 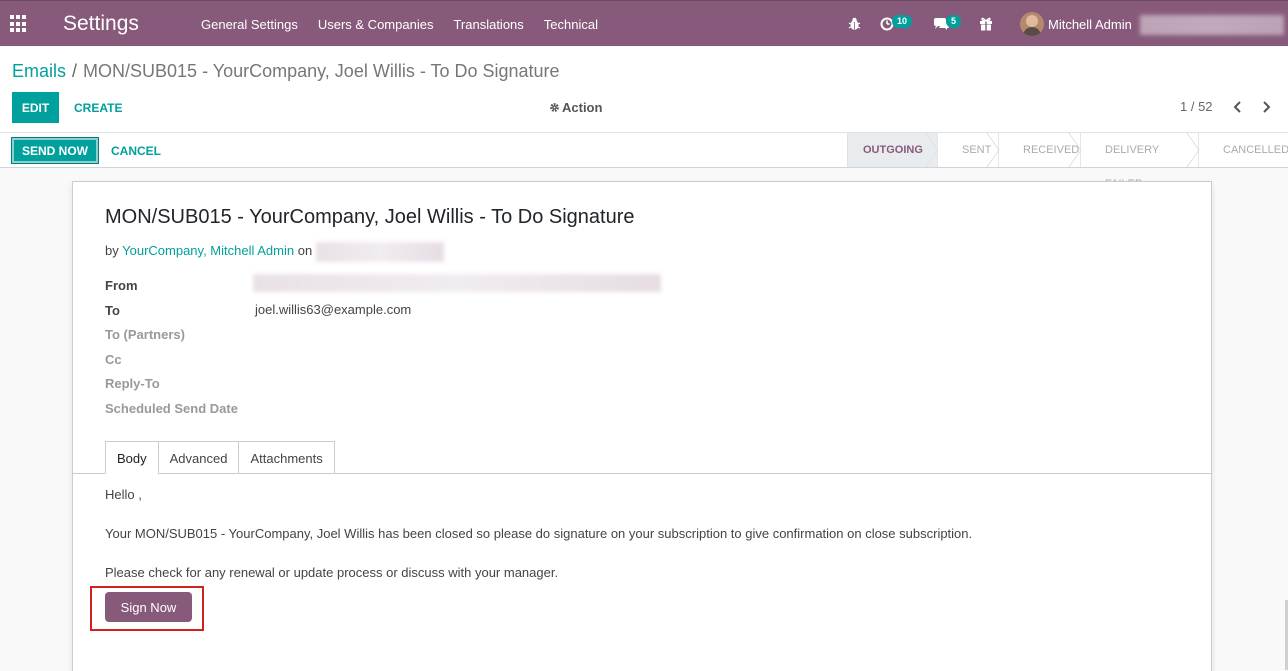 What do you see at coordinates (148, 607) in the screenshot?
I see `sign-now-button: Sign Now` at bounding box center [148, 607].